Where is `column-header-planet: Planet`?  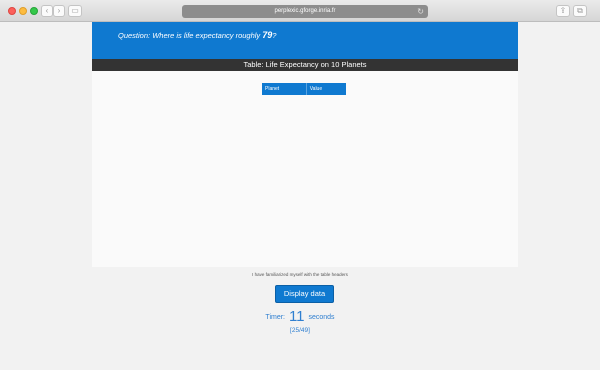 column-header-planet: Planet is located at coordinates (284, 89).